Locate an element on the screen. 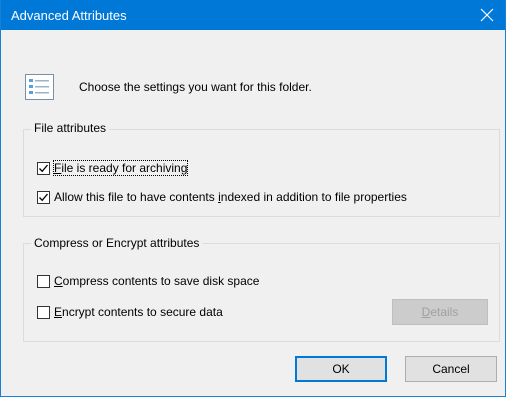 Image resolution: width=506 pixels, height=397 pixels. archive-checkbox-row: File is ready for archiving is located at coordinates (113, 168).